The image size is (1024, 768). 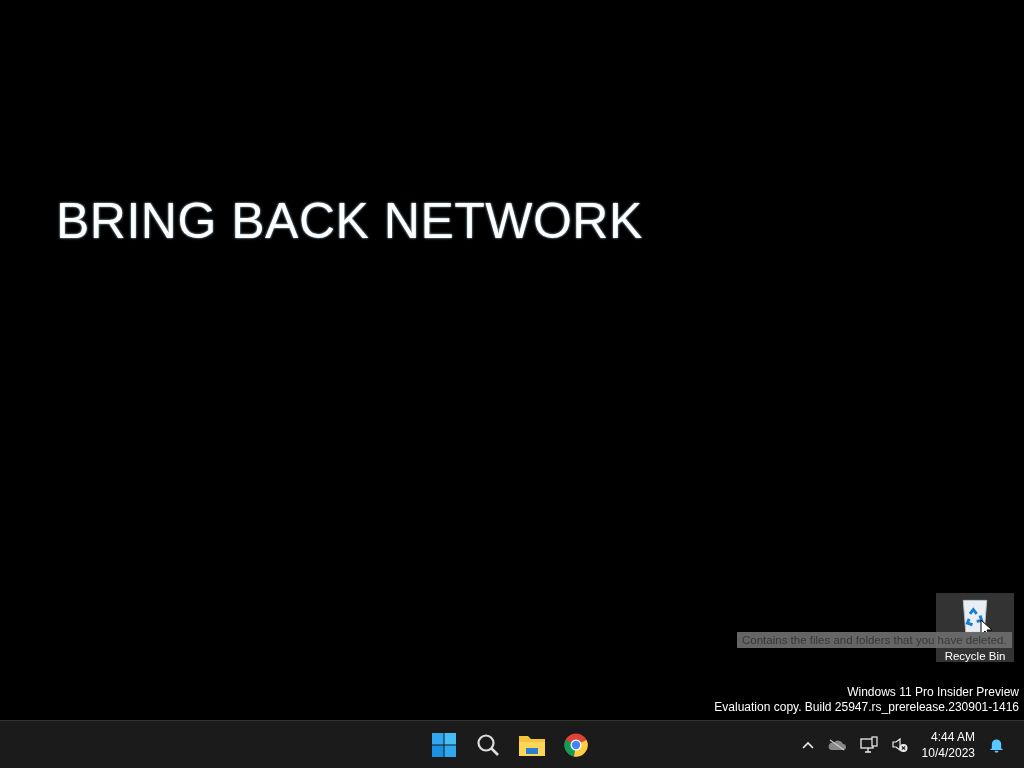 I want to click on chevron-up-icon, so click(x=807, y=744).